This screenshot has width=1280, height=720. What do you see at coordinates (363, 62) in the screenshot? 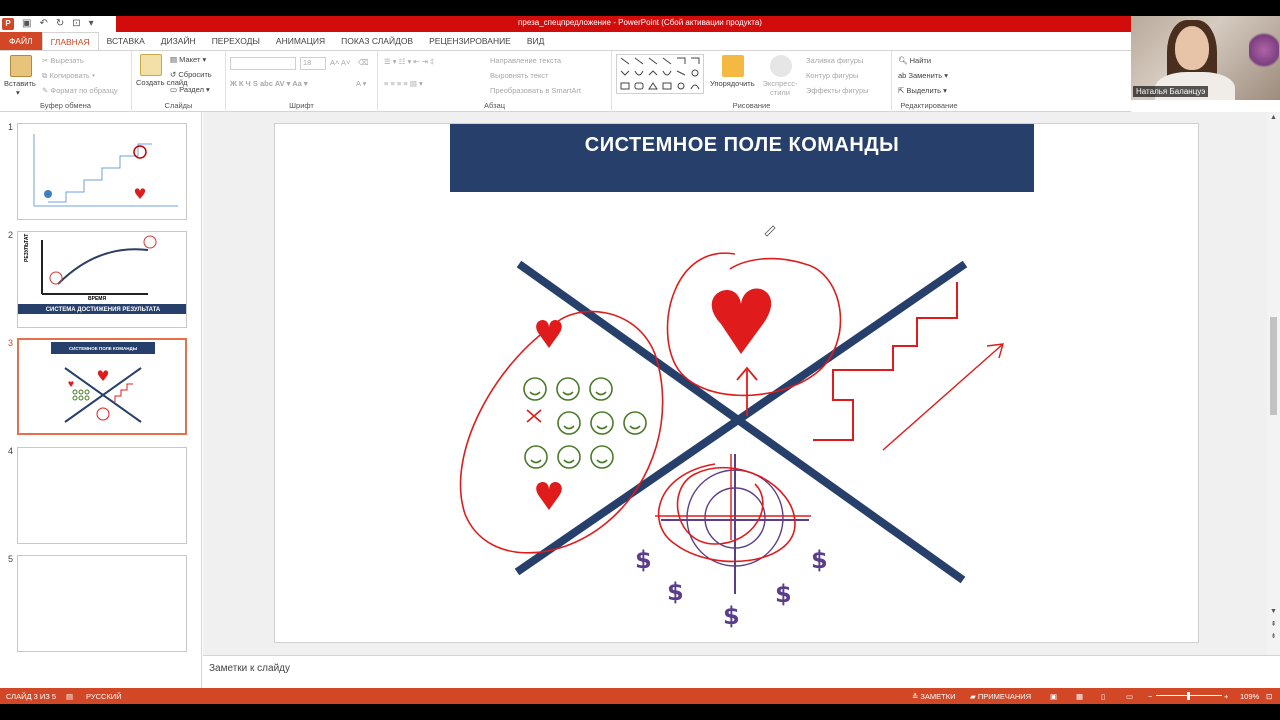
I see `clear-format-icon: ⌫` at bounding box center [363, 62].